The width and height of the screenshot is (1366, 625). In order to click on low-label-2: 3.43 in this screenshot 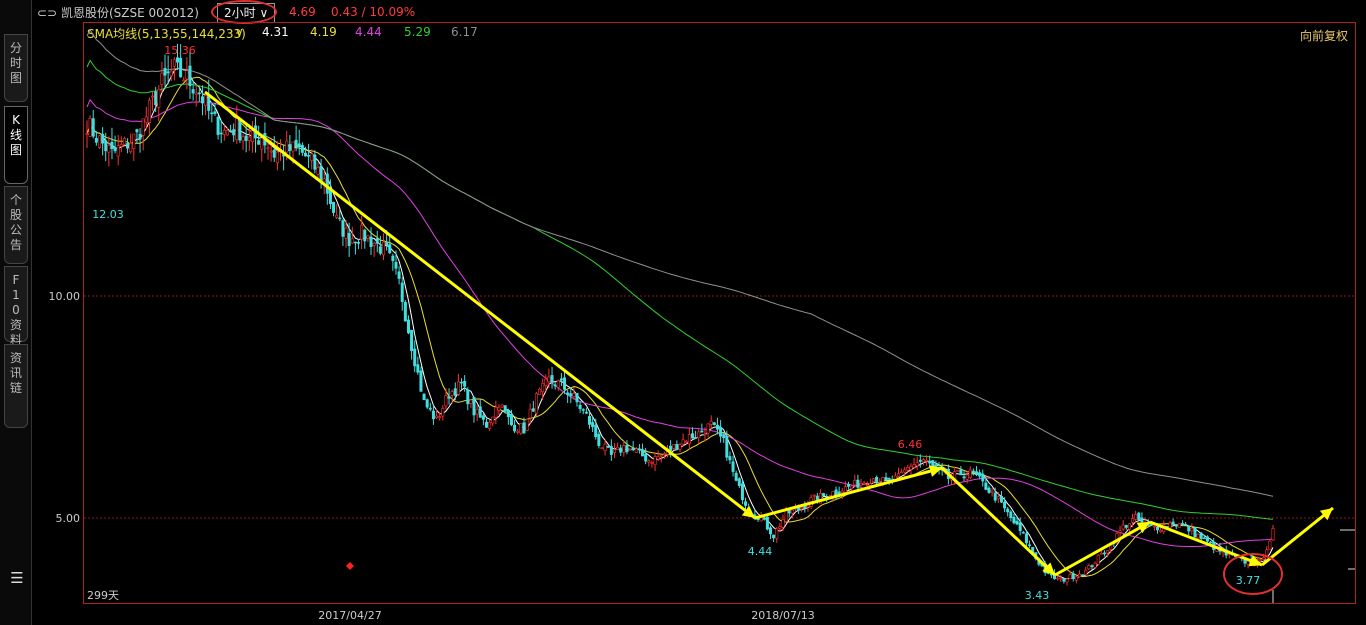, I will do `click(1037, 595)`.